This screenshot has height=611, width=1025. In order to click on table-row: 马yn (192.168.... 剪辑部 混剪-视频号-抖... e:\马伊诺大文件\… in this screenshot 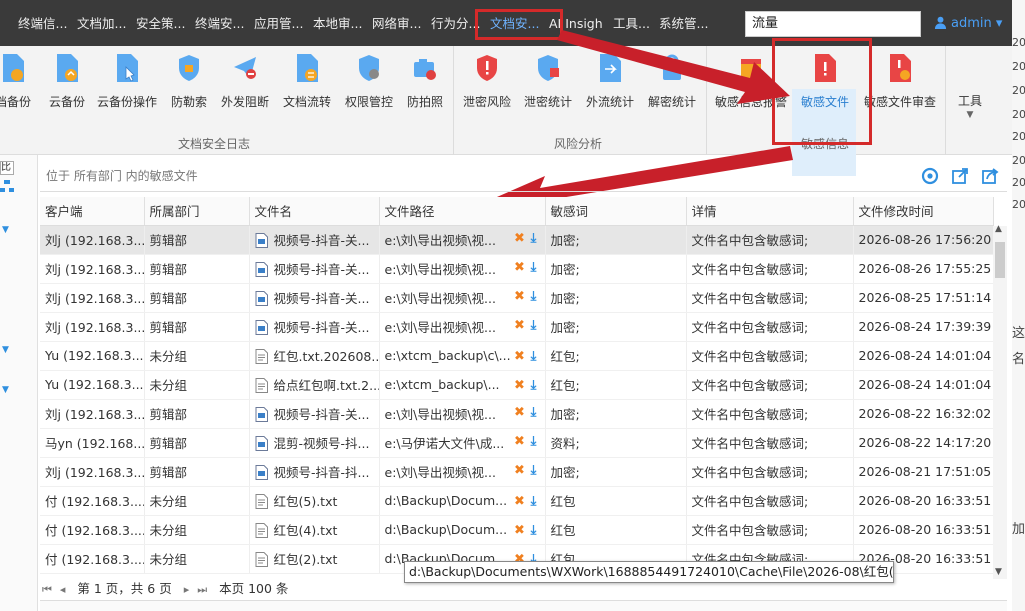, I will do `click(517, 443)`.